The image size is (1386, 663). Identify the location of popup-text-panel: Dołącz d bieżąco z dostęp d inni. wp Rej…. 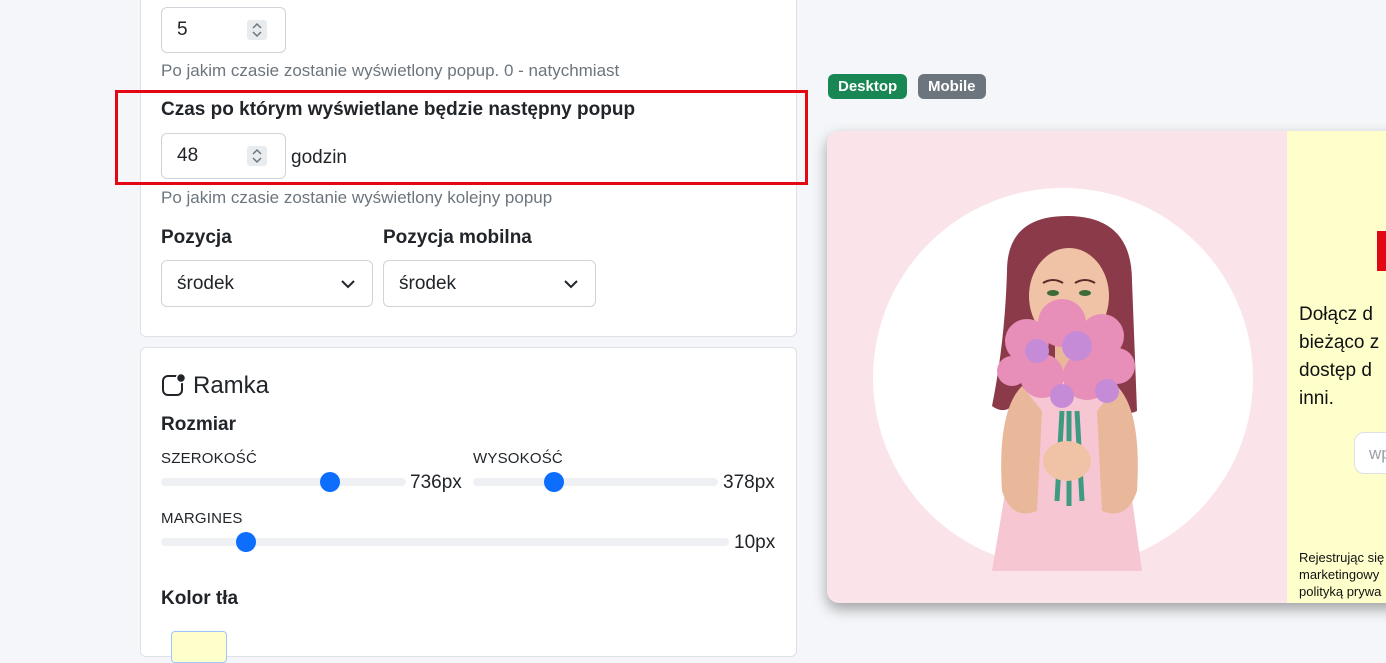
(1336, 367).